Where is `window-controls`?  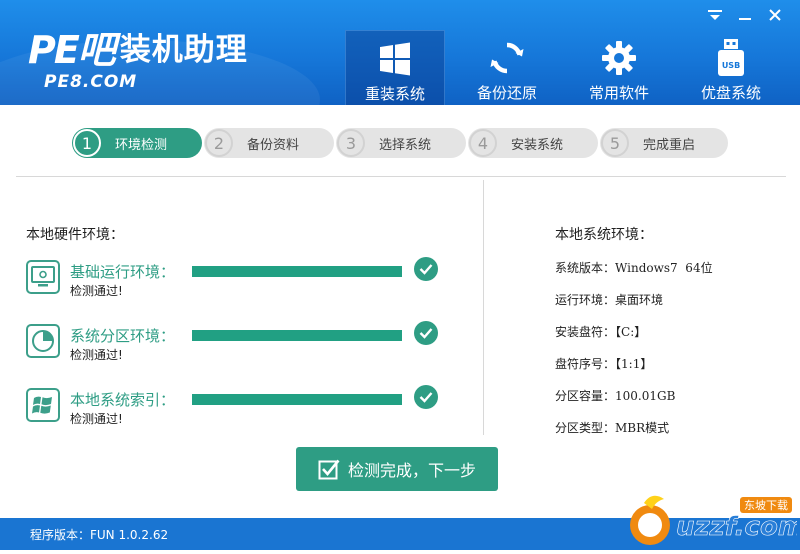
window-controls is located at coordinates (745, 15).